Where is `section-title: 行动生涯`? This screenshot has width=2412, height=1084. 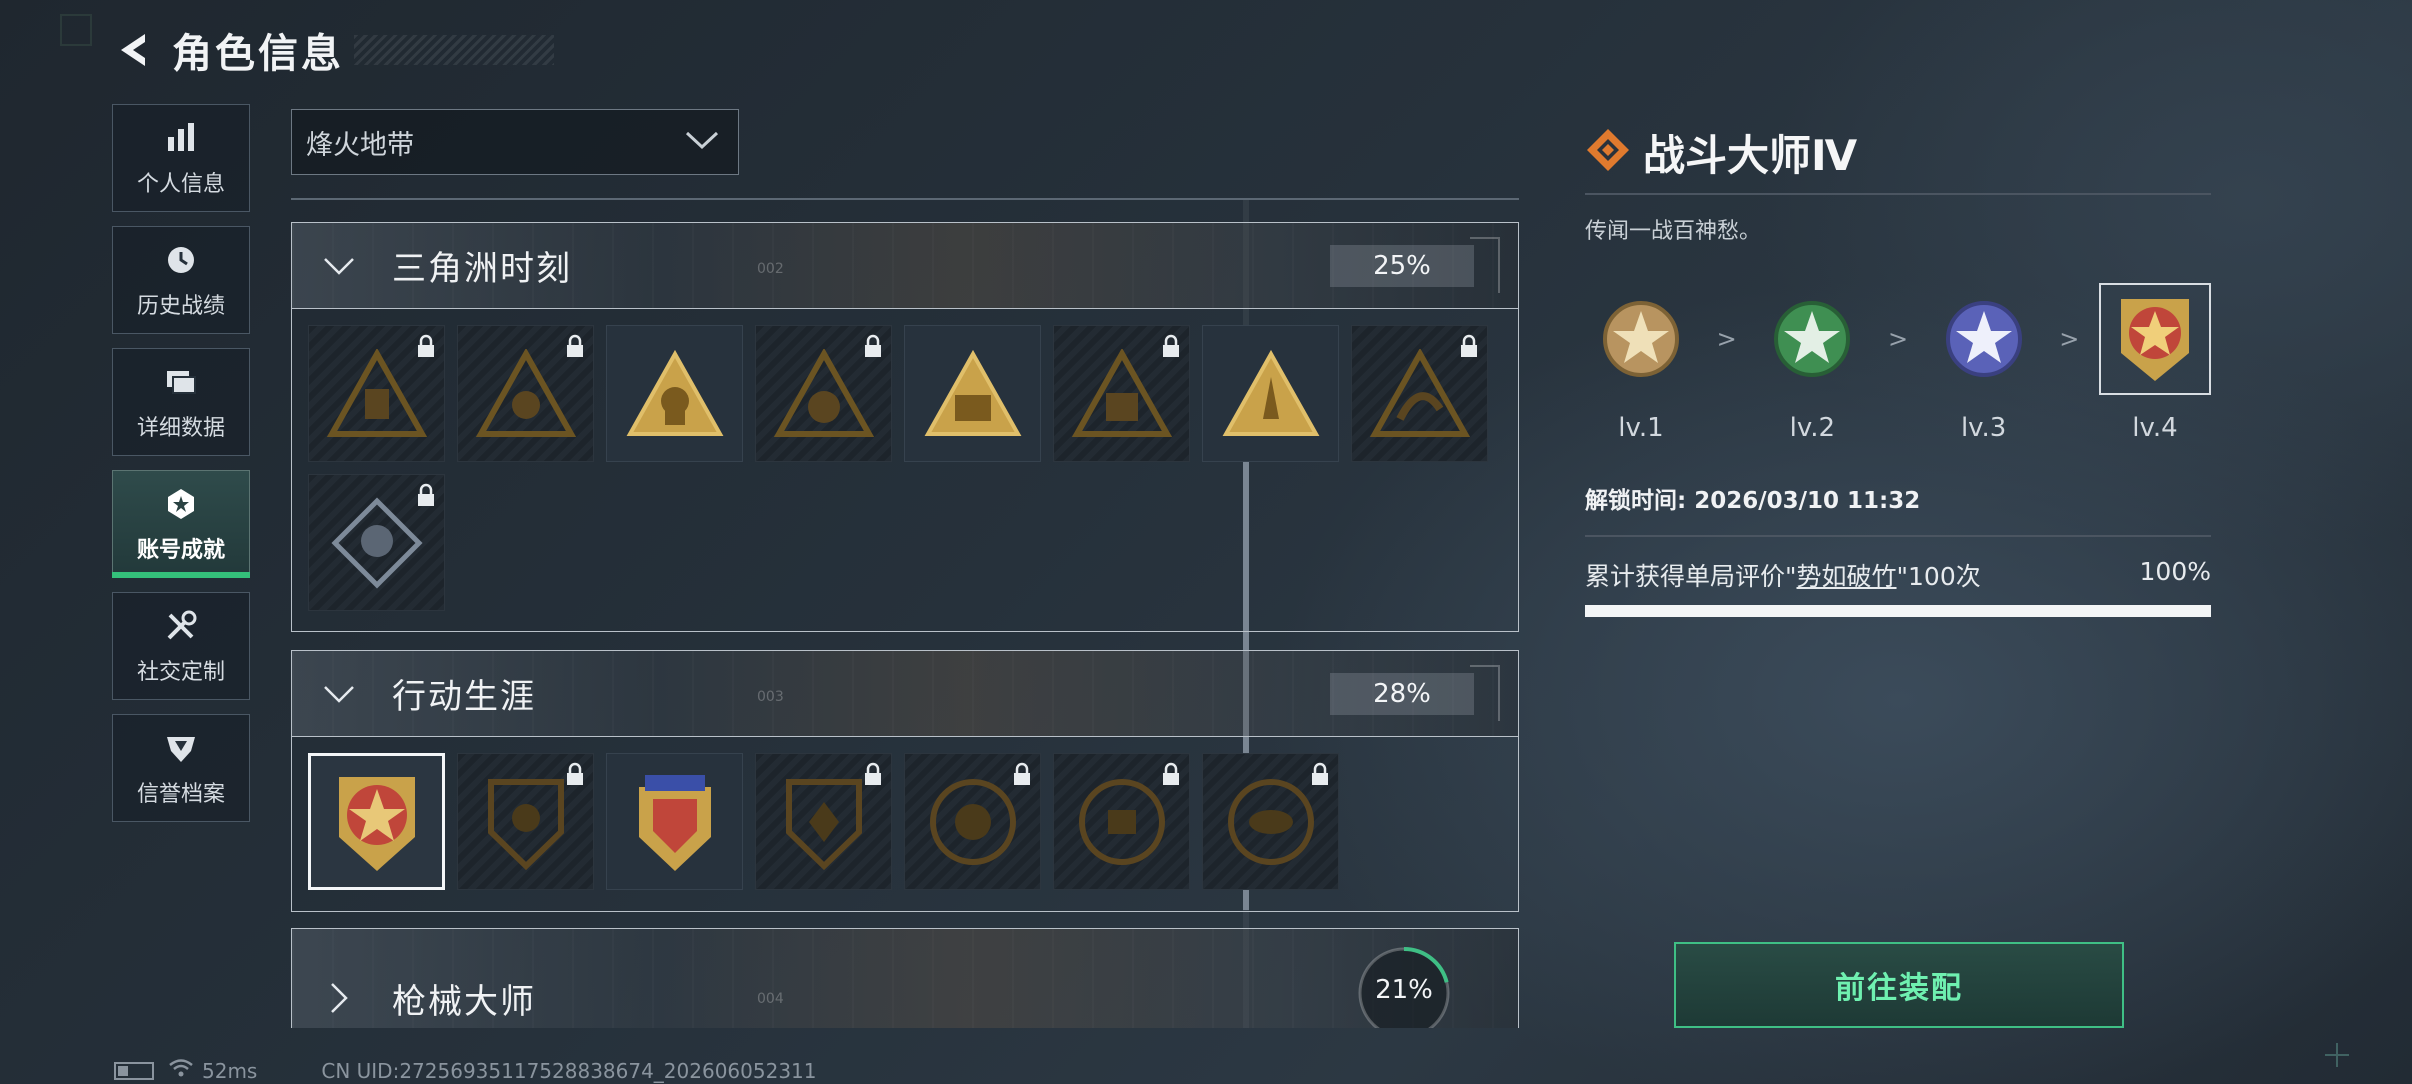
section-title: 行动生涯 is located at coordinates (464, 697).